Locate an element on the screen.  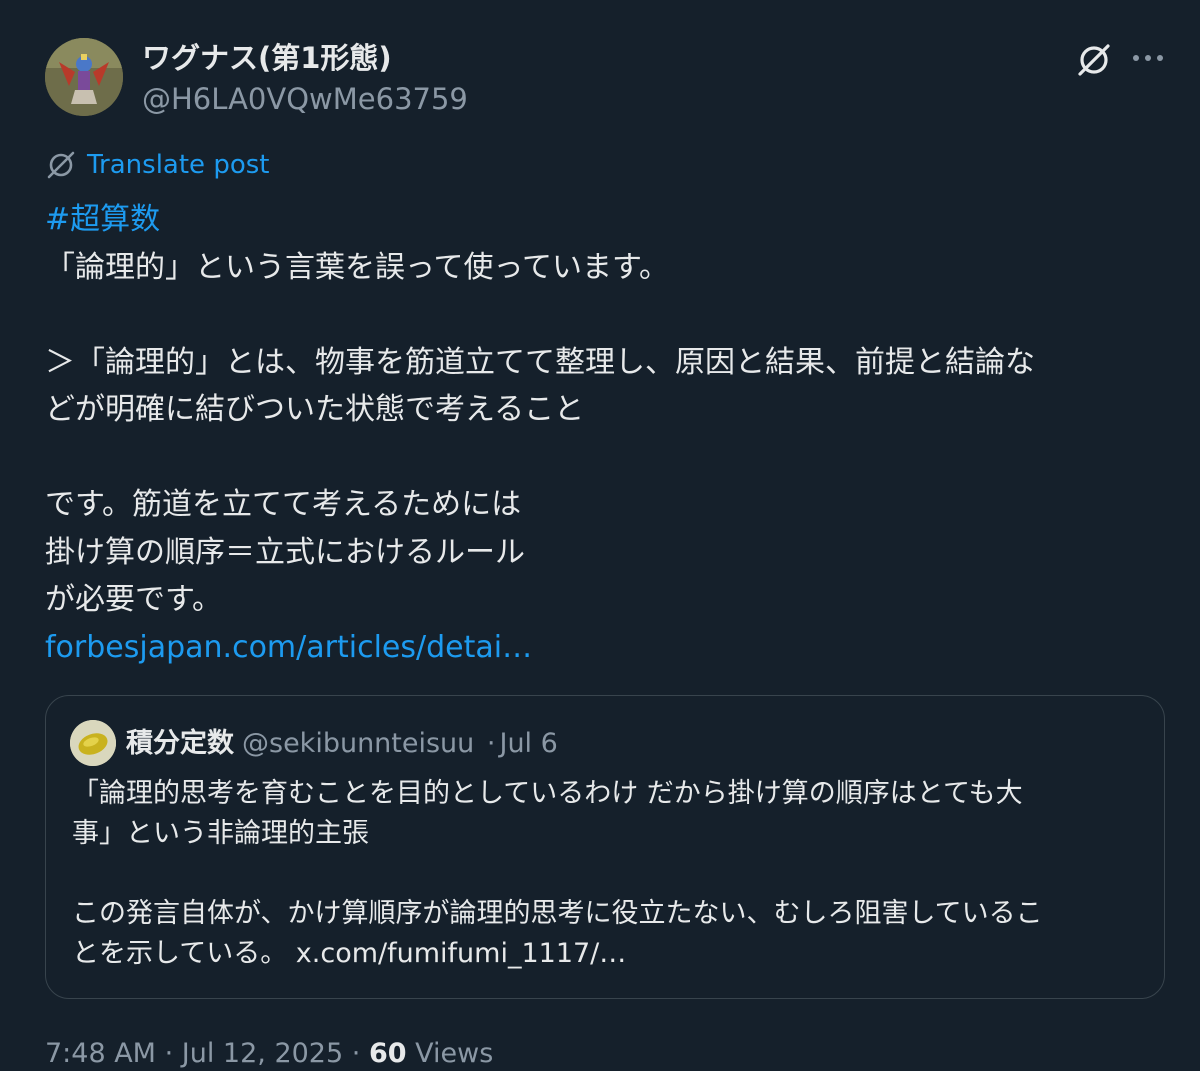
quoted-line: 事」という非論理的主張 is located at coordinates (220, 833).